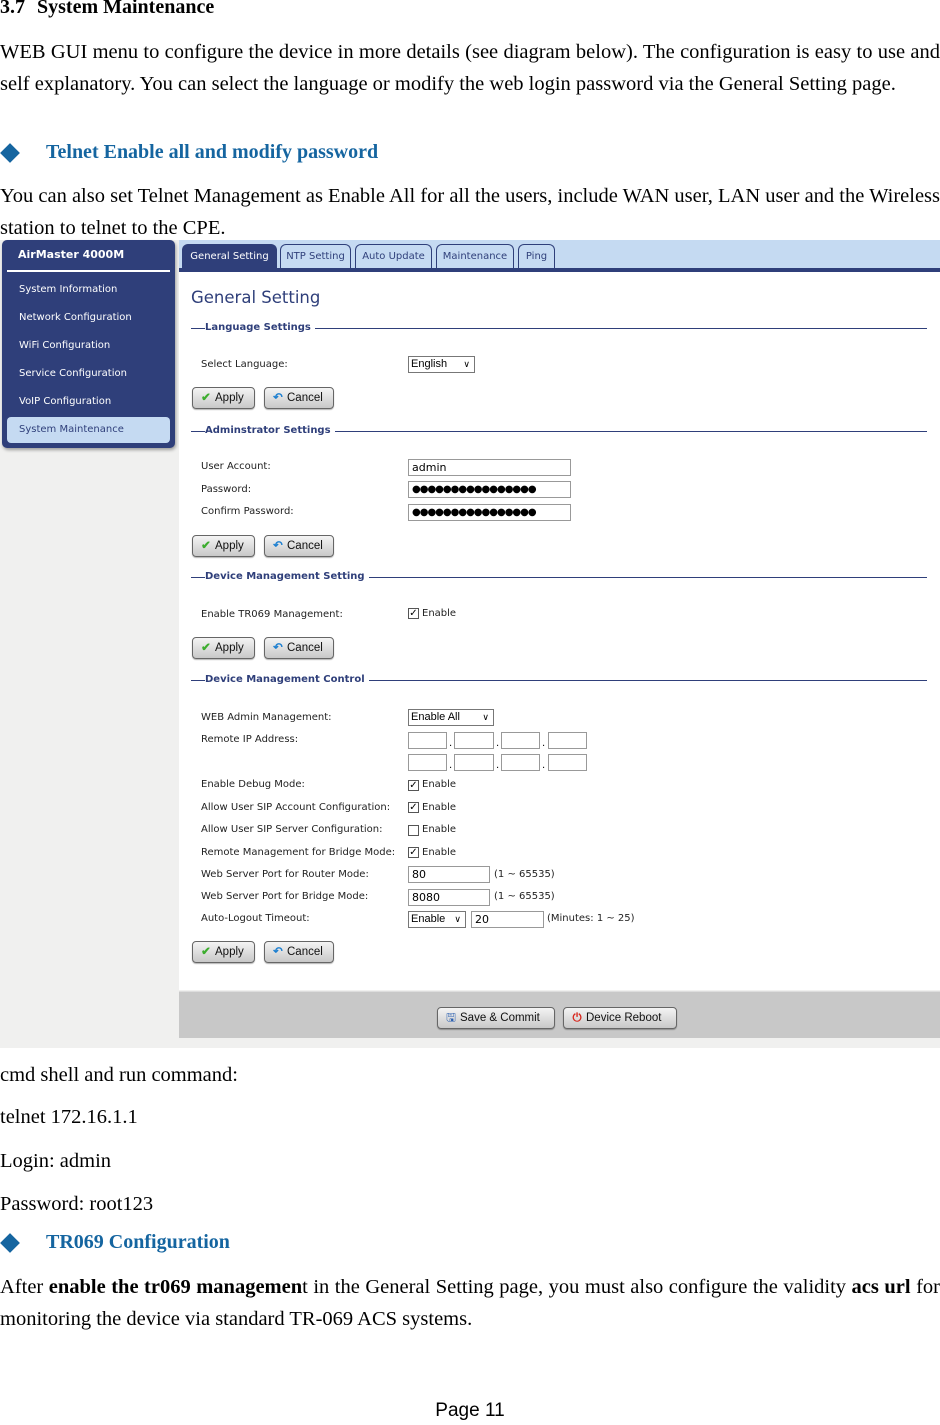 This screenshot has height=1425, width=940. What do you see at coordinates (292, 829) in the screenshot?
I see `sip-server-config-label: Allow User SIP Server Configuration:` at bounding box center [292, 829].